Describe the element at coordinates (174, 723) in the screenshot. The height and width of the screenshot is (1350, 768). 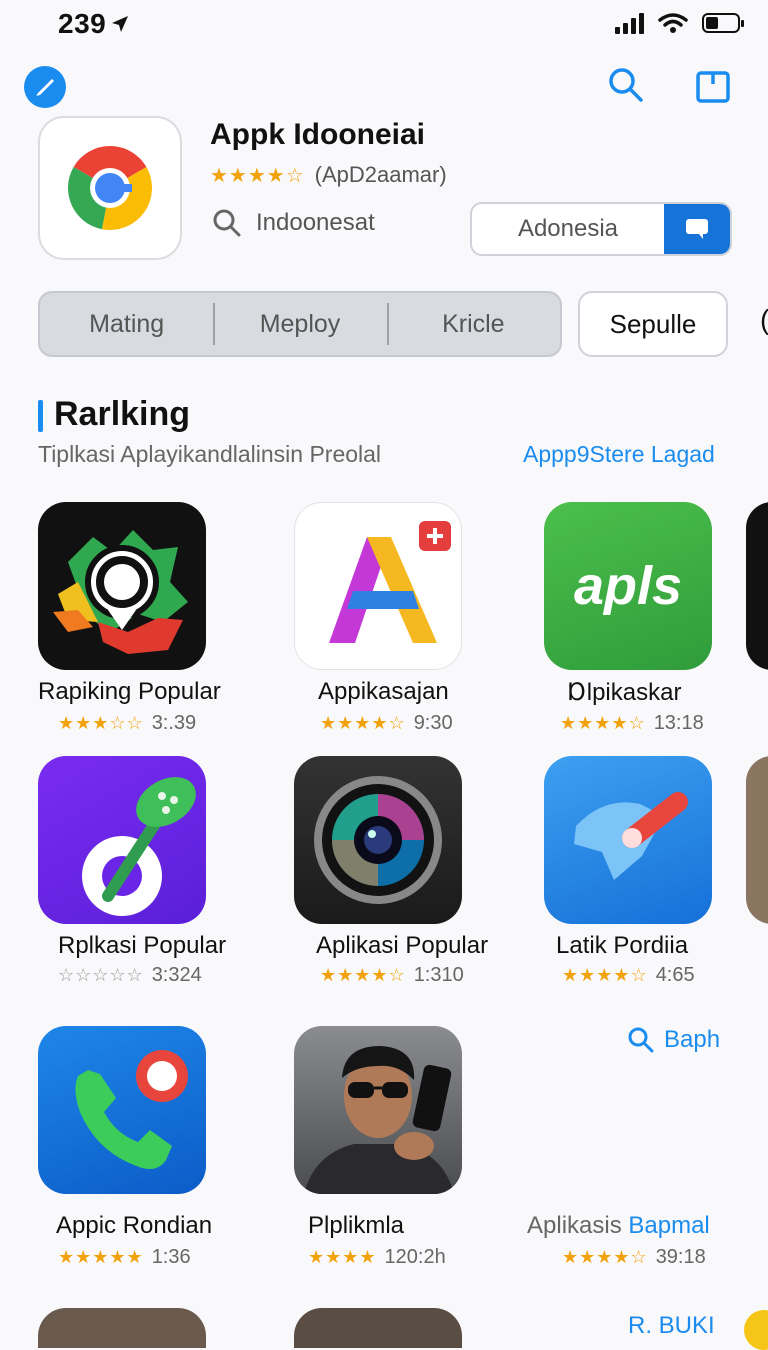
I see `app-value-1: 3:.39` at that location.